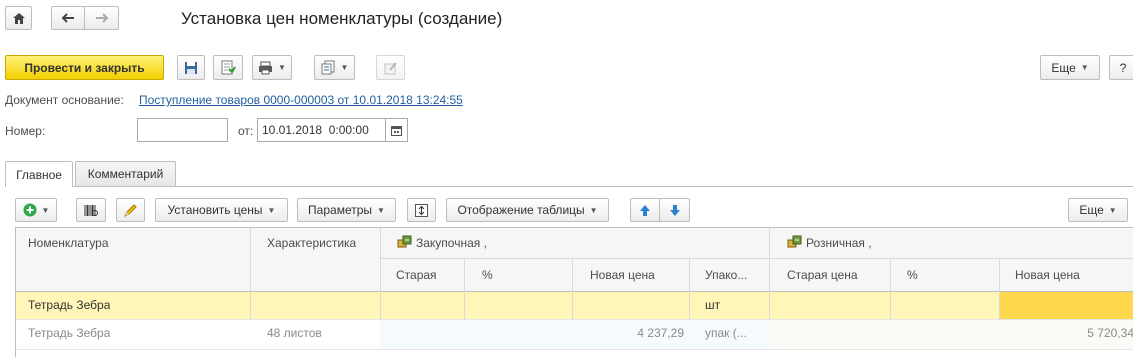  Describe the element at coordinates (68, 243) in the screenshot. I see `column-header-item: Номенклатура` at that location.